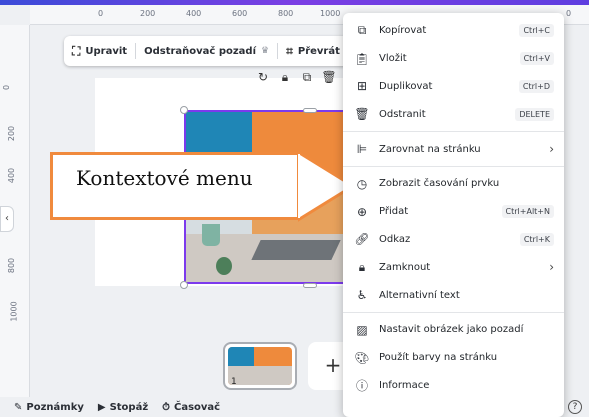 The width and height of the screenshot is (589, 417). I want to click on menu-item-lock: 🔒︎ Zamknout ›, so click(453, 267).